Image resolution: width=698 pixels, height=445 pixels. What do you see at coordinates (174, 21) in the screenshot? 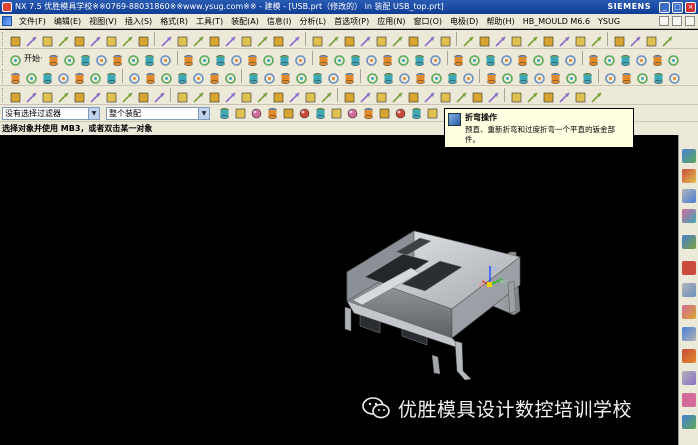
I see `menu-format: 格式(R)` at bounding box center [174, 21].